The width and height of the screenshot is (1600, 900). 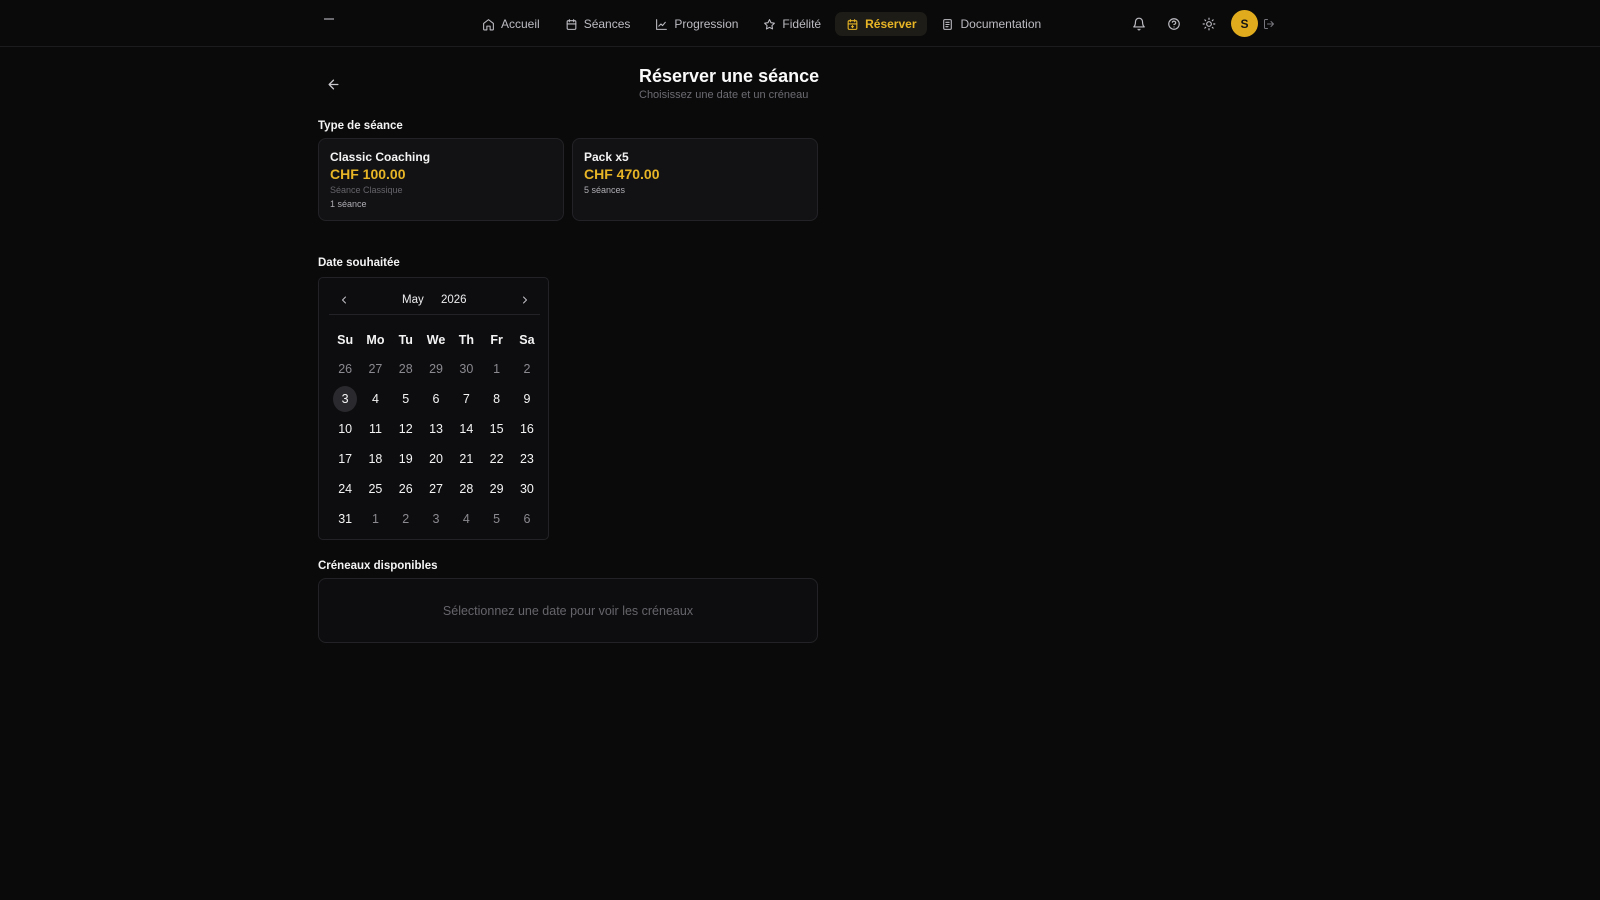 I want to click on calendar-day: 16, so click(x=527, y=429).